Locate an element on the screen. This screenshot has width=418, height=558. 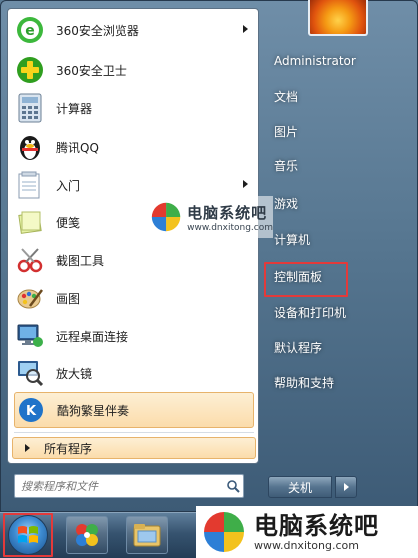
program-item-snipping-tool: 截图工具 is located at coordinates (134, 260).